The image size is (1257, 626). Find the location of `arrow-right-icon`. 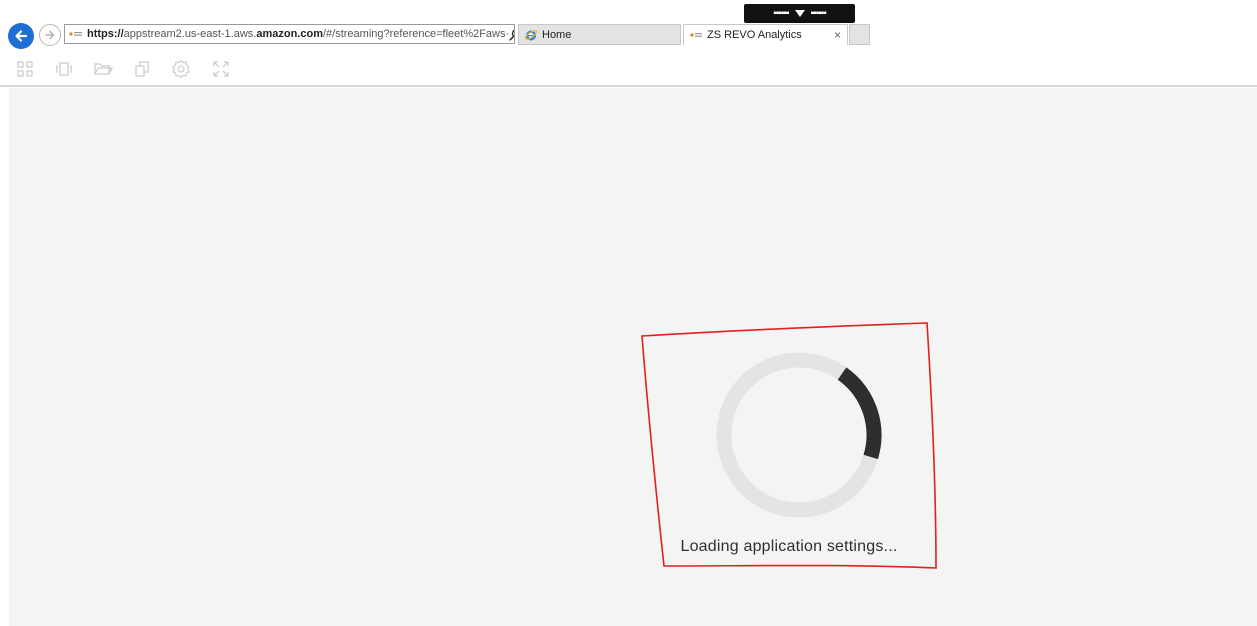

arrow-right-icon is located at coordinates (50, 35).